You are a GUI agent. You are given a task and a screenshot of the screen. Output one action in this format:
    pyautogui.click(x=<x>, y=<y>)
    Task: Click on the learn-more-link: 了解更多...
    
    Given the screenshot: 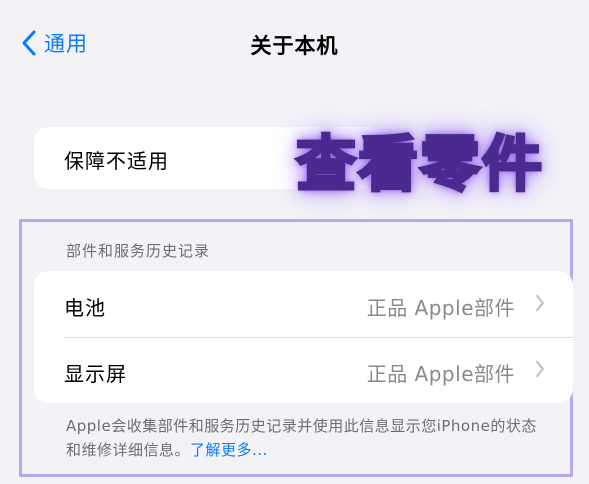 What is the action you would take?
    pyautogui.click(x=229, y=450)
    